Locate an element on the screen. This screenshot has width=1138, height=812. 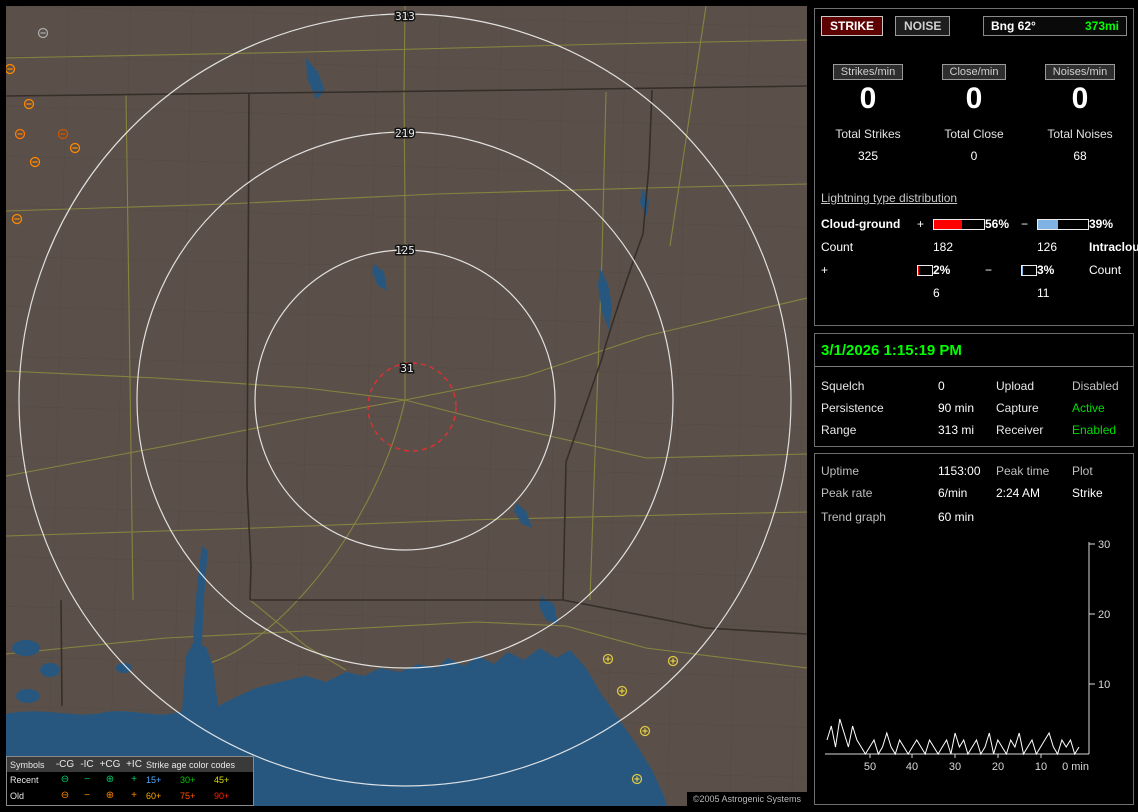
xtick-20: 20 is located at coordinates (998, 767).